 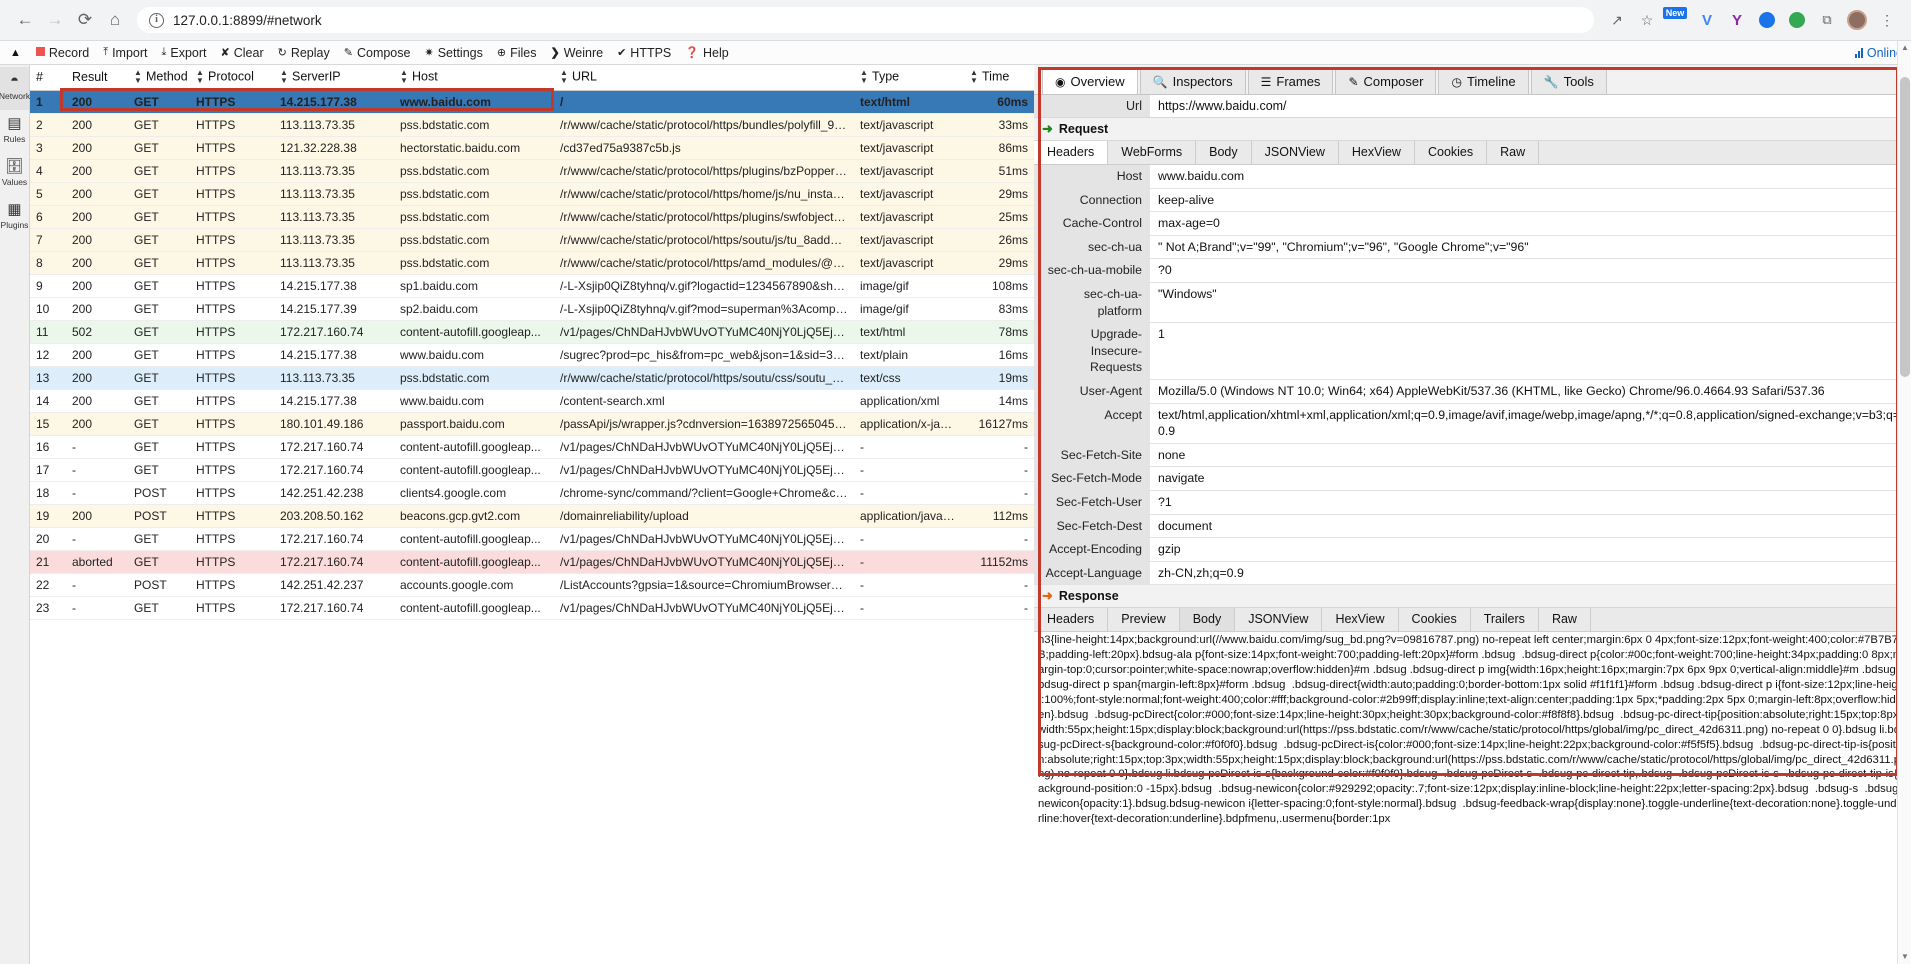 I want to click on toolbar-export-button: ⤓ Export, so click(x=184, y=53).